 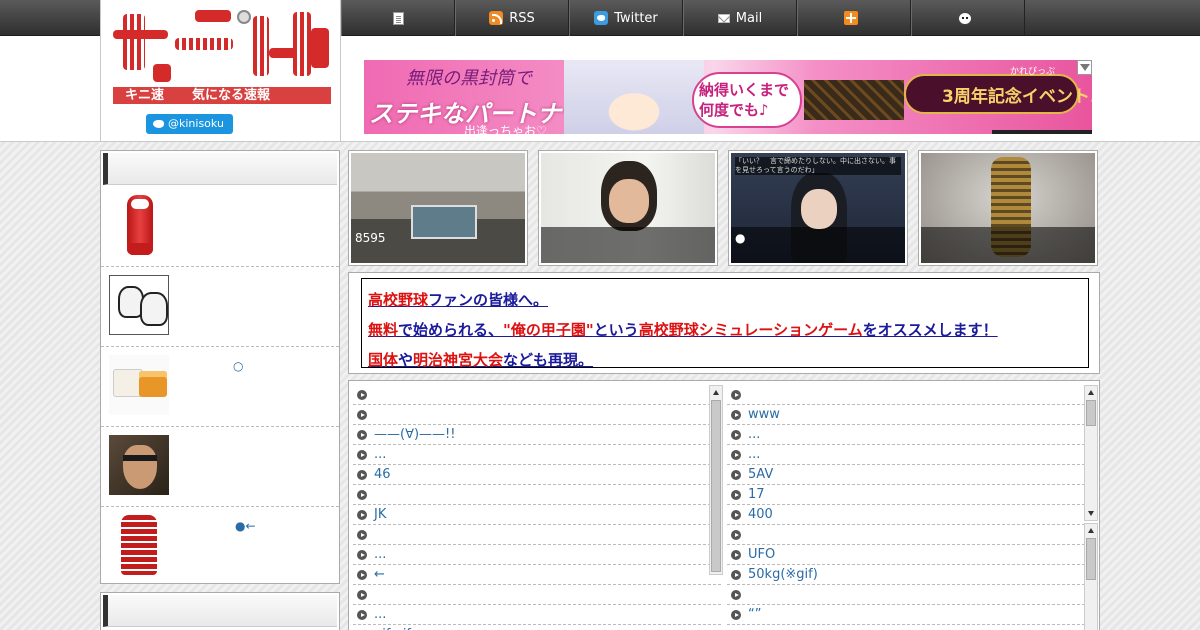 I want to click on list-item: www, so click(x=911, y=415).